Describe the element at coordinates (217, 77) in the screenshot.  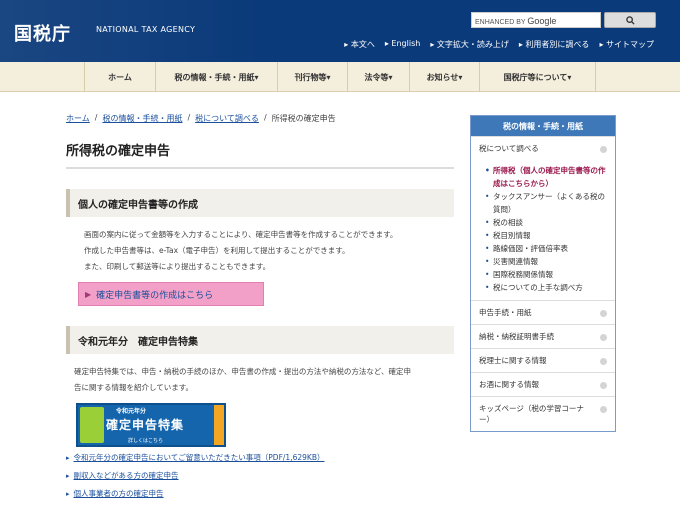
I see `nav-tax-info: 税の情報・手続・用紙 ▾` at that location.